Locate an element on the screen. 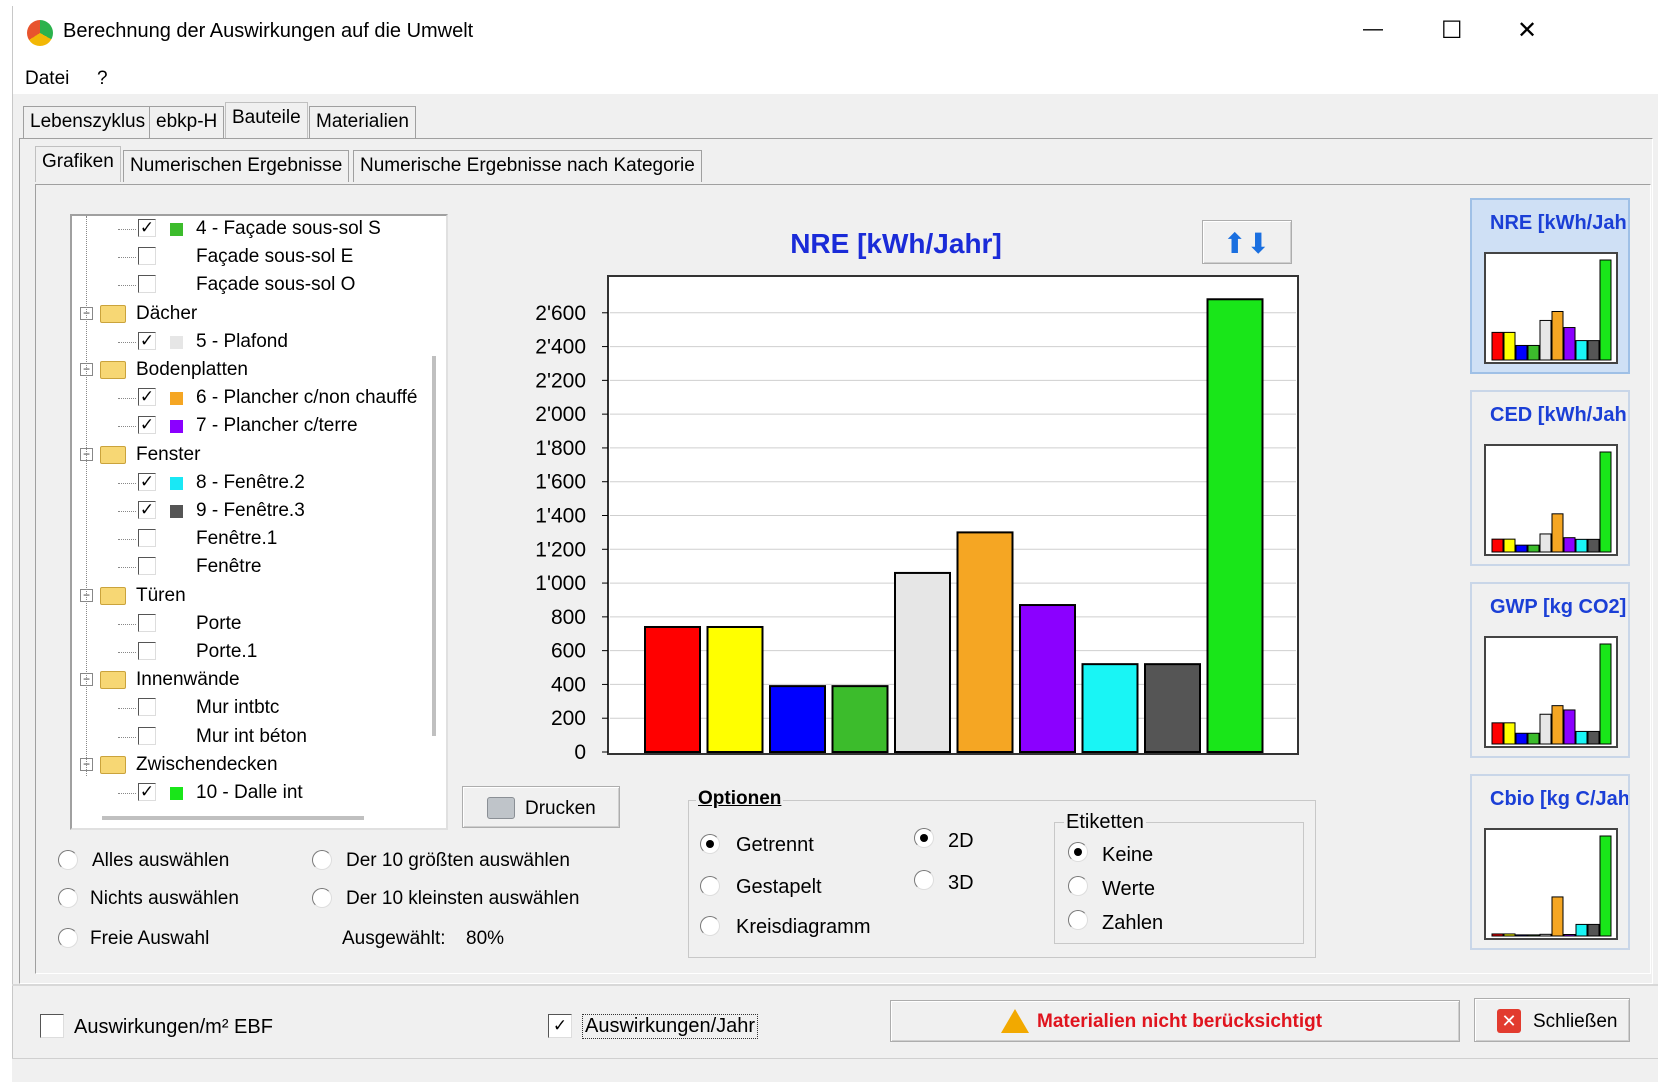  3d-radio is located at coordinates (924, 880).